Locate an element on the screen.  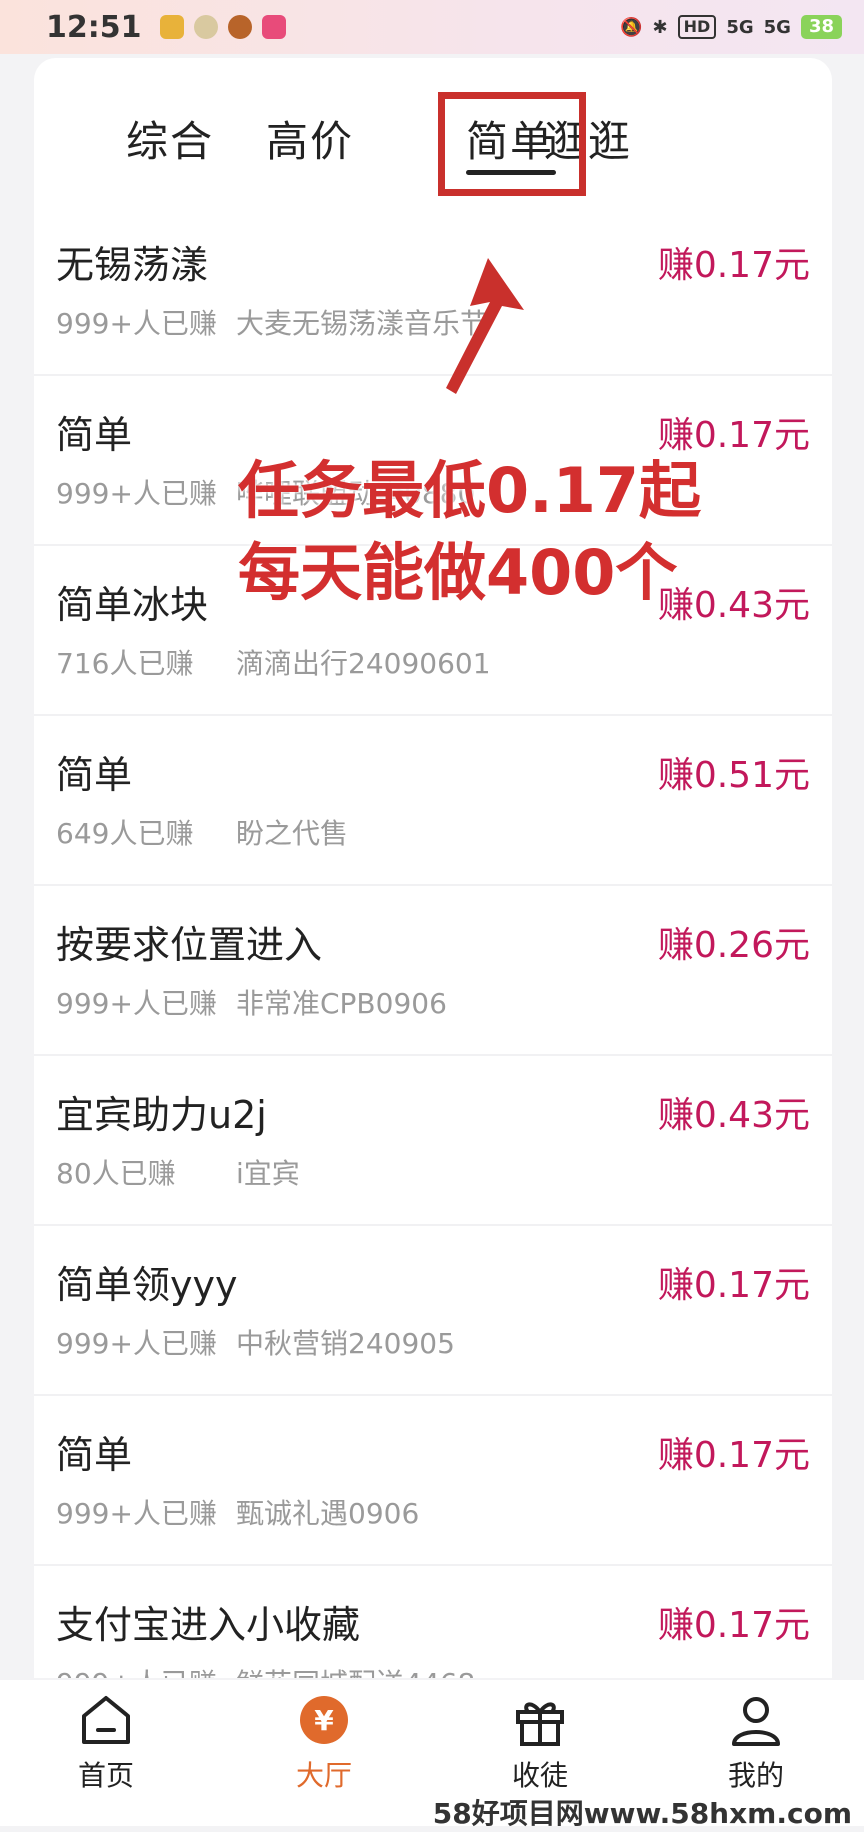
nav-hall: ¥ 大厅 is located at coordinates (324, 1742).